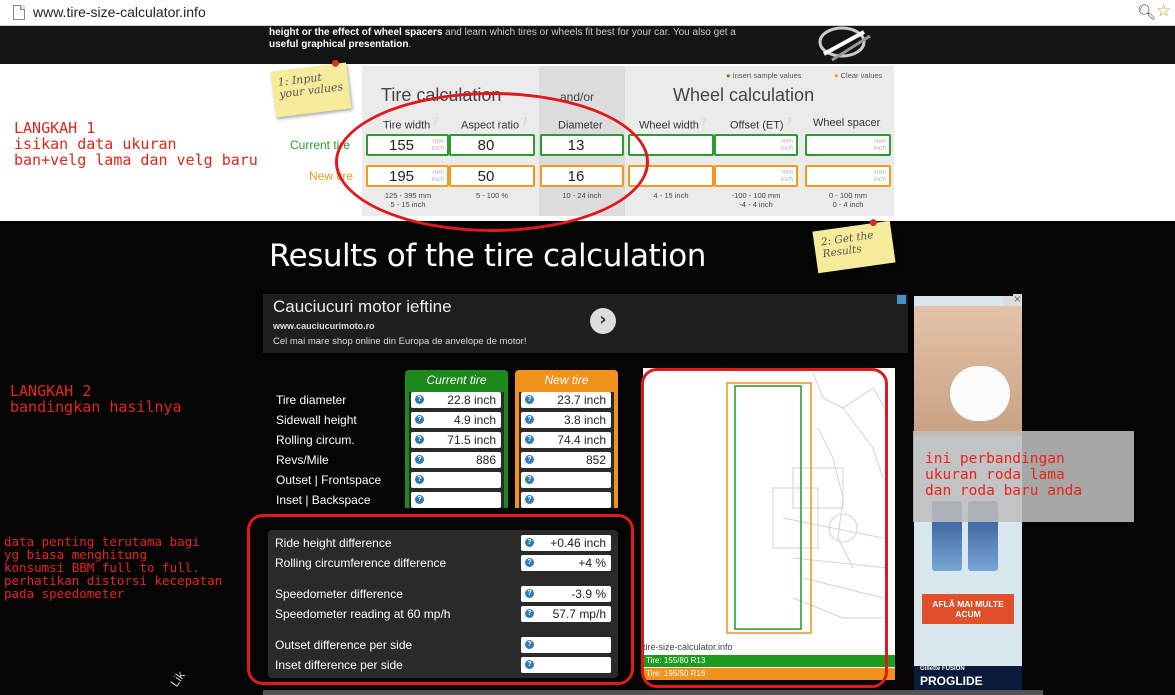 The width and height of the screenshot is (1175, 695). I want to click on intro-bold-2: useful graphical presentation, so click(339, 44).